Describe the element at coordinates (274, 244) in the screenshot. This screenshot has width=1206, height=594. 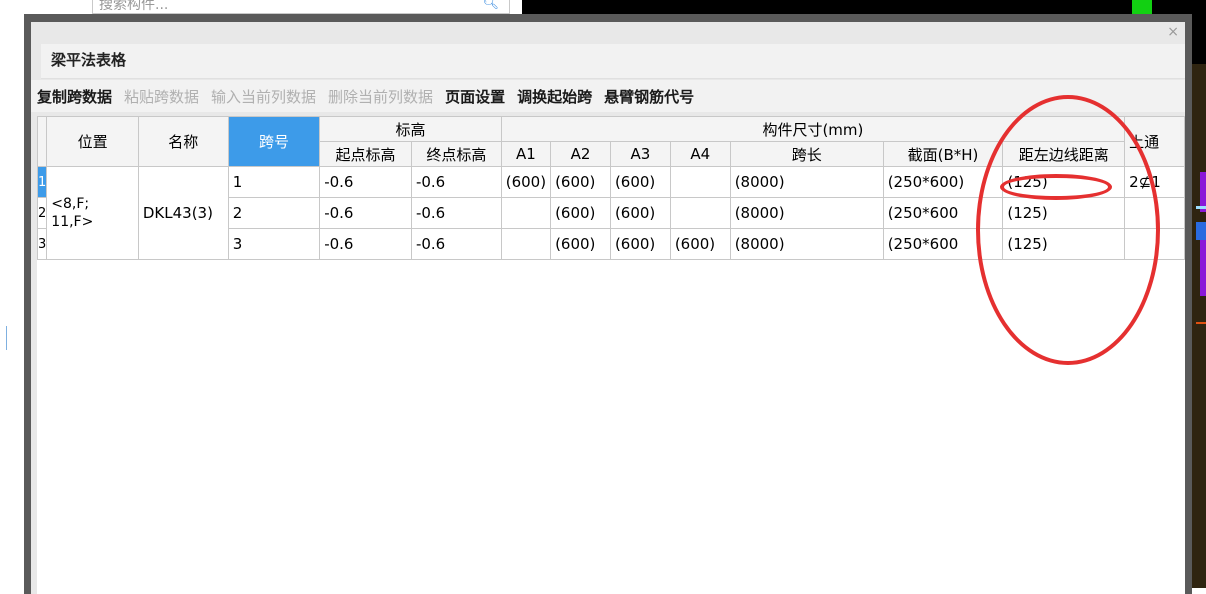
I see `cell-span: 3` at that location.